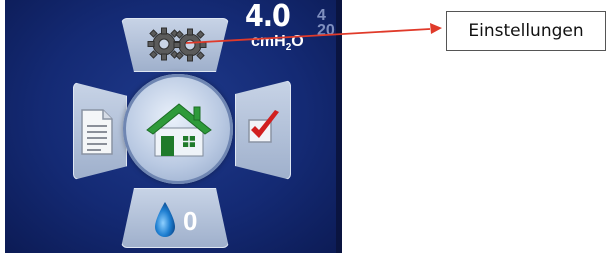  I want to click on water-count: 0, so click(190, 221).